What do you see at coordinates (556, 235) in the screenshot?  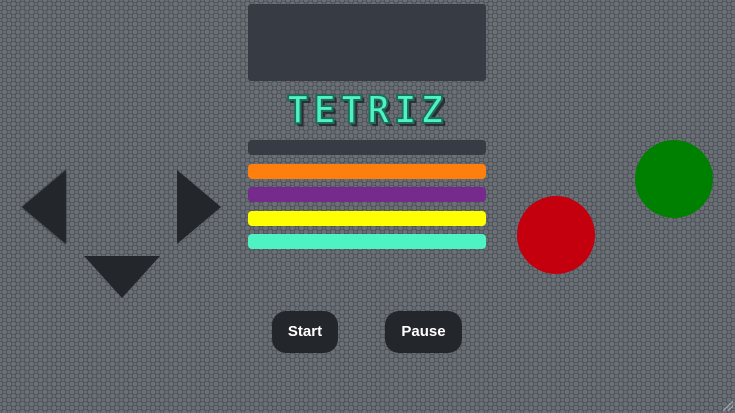 I see `red-action-button` at bounding box center [556, 235].